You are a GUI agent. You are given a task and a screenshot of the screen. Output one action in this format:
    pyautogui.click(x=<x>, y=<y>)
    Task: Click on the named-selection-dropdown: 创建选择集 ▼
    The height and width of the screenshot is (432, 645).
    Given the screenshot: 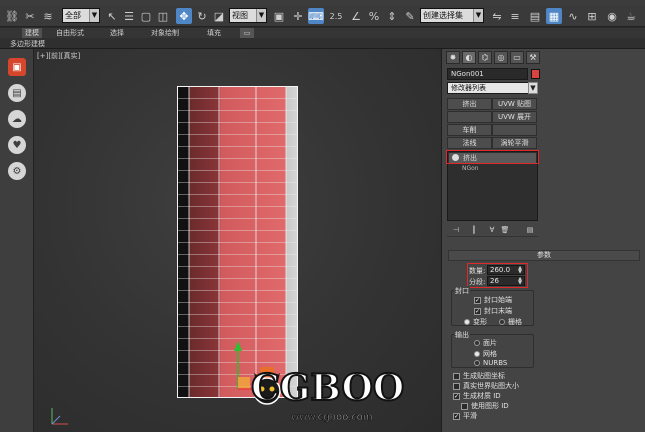 What is the action you would take?
    pyautogui.click(x=452, y=15)
    